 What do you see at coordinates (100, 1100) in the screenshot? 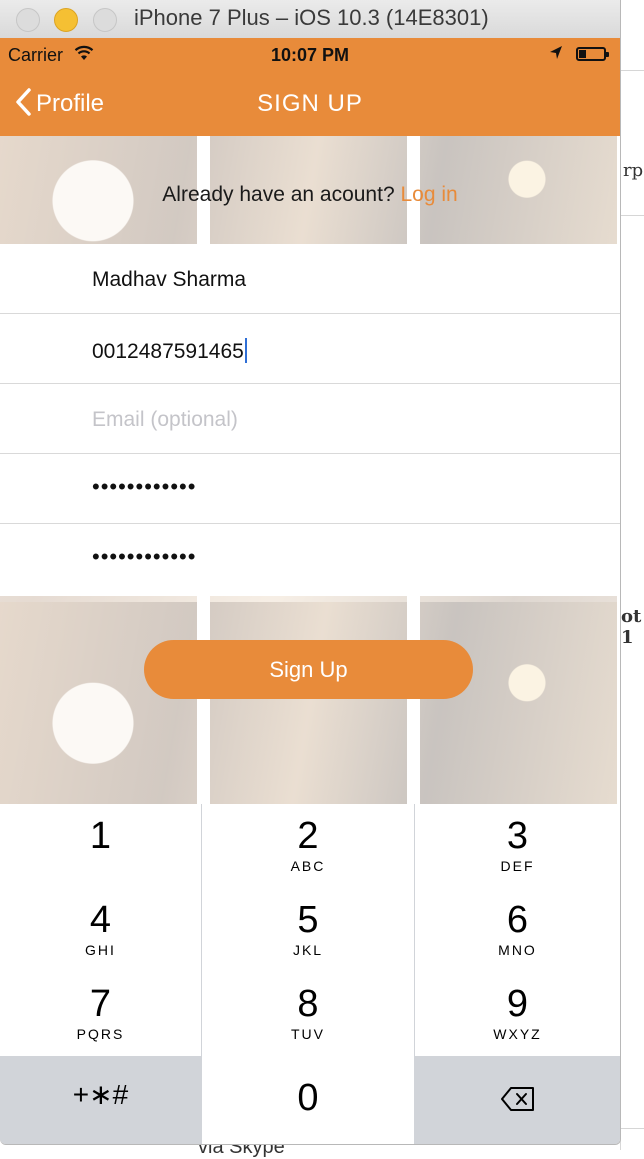
I see `keypad-symbols-key: +∗#` at bounding box center [100, 1100].